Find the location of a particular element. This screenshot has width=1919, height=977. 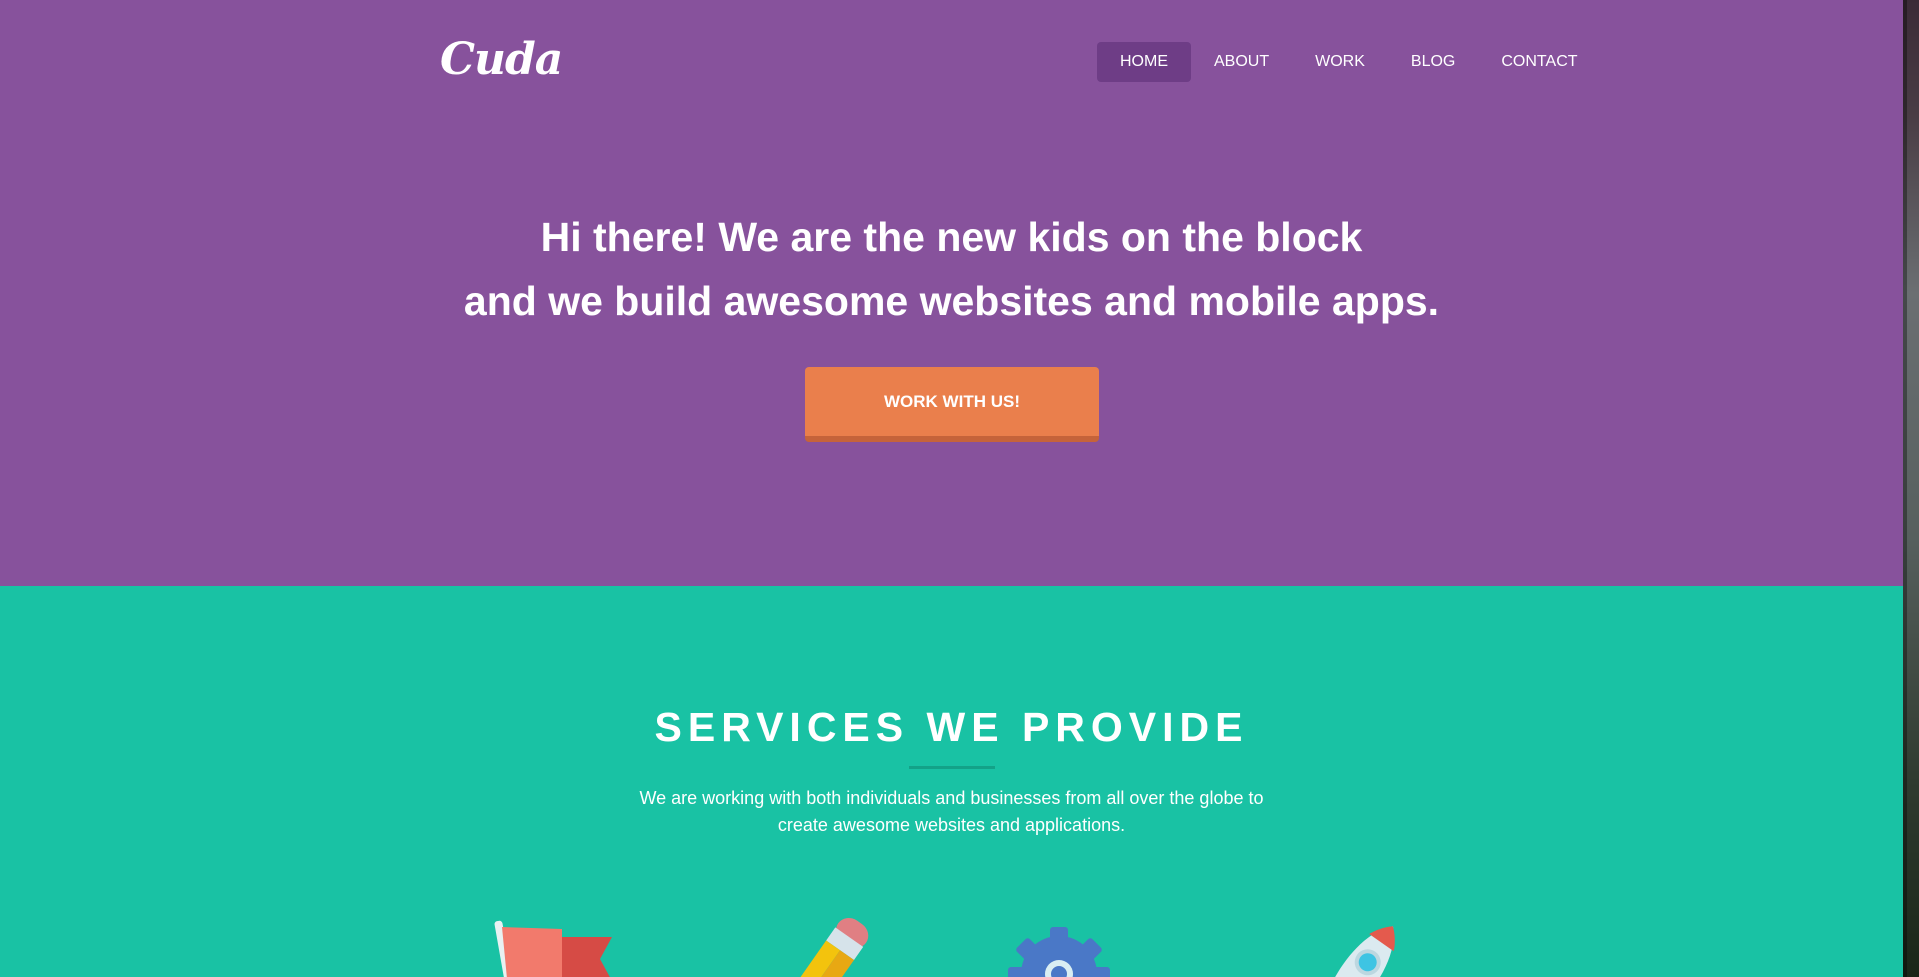

nav-item-contact: CONTACT is located at coordinates (1539, 62).